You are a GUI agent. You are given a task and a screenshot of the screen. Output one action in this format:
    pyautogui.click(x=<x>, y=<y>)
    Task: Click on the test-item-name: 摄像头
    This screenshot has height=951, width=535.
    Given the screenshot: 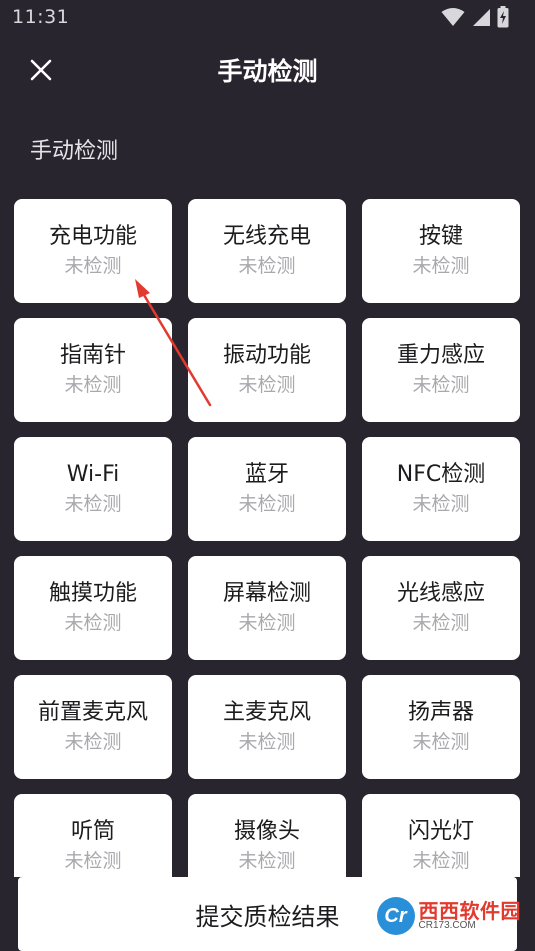 What is the action you would take?
    pyautogui.click(x=266, y=831)
    